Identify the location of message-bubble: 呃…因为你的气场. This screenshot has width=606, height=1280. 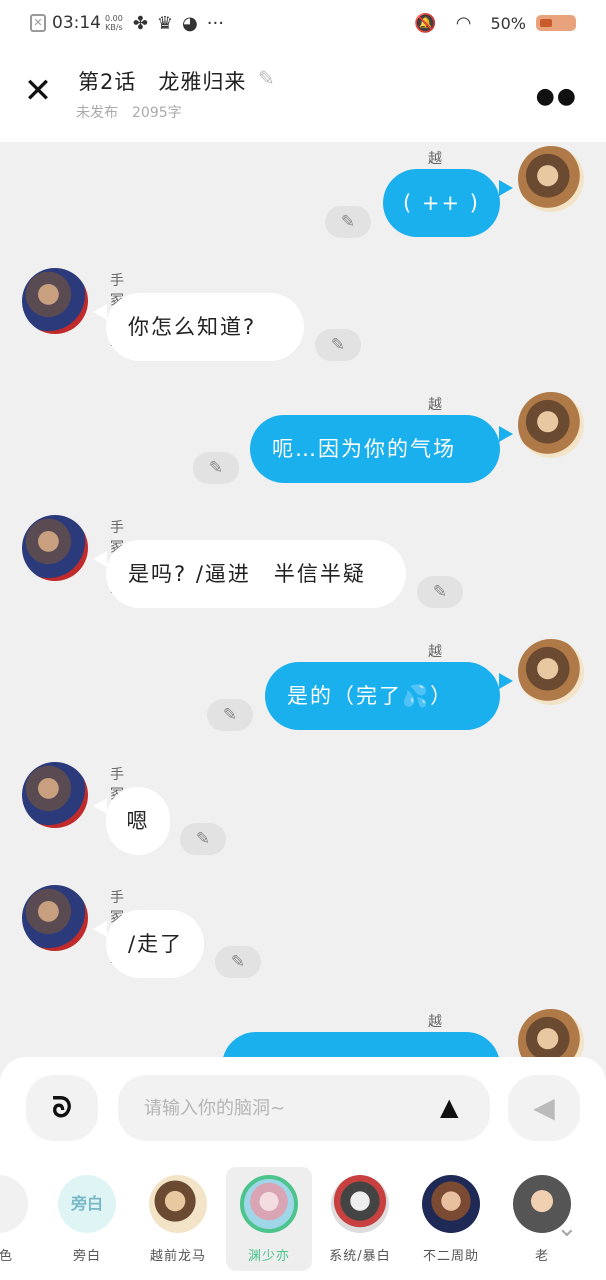
(375, 449).